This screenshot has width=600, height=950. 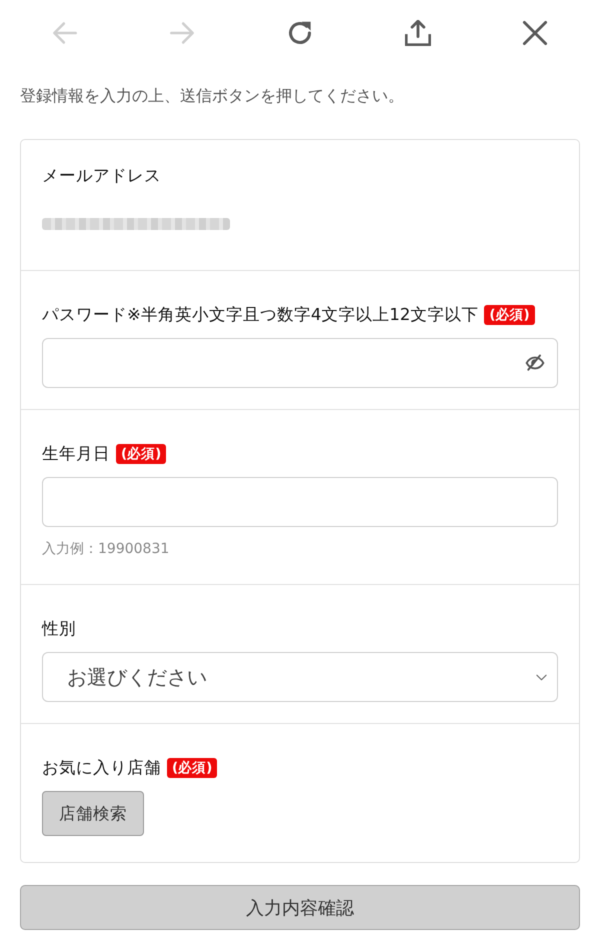 I want to click on chevron-down-icon, so click(x=541, y=677).